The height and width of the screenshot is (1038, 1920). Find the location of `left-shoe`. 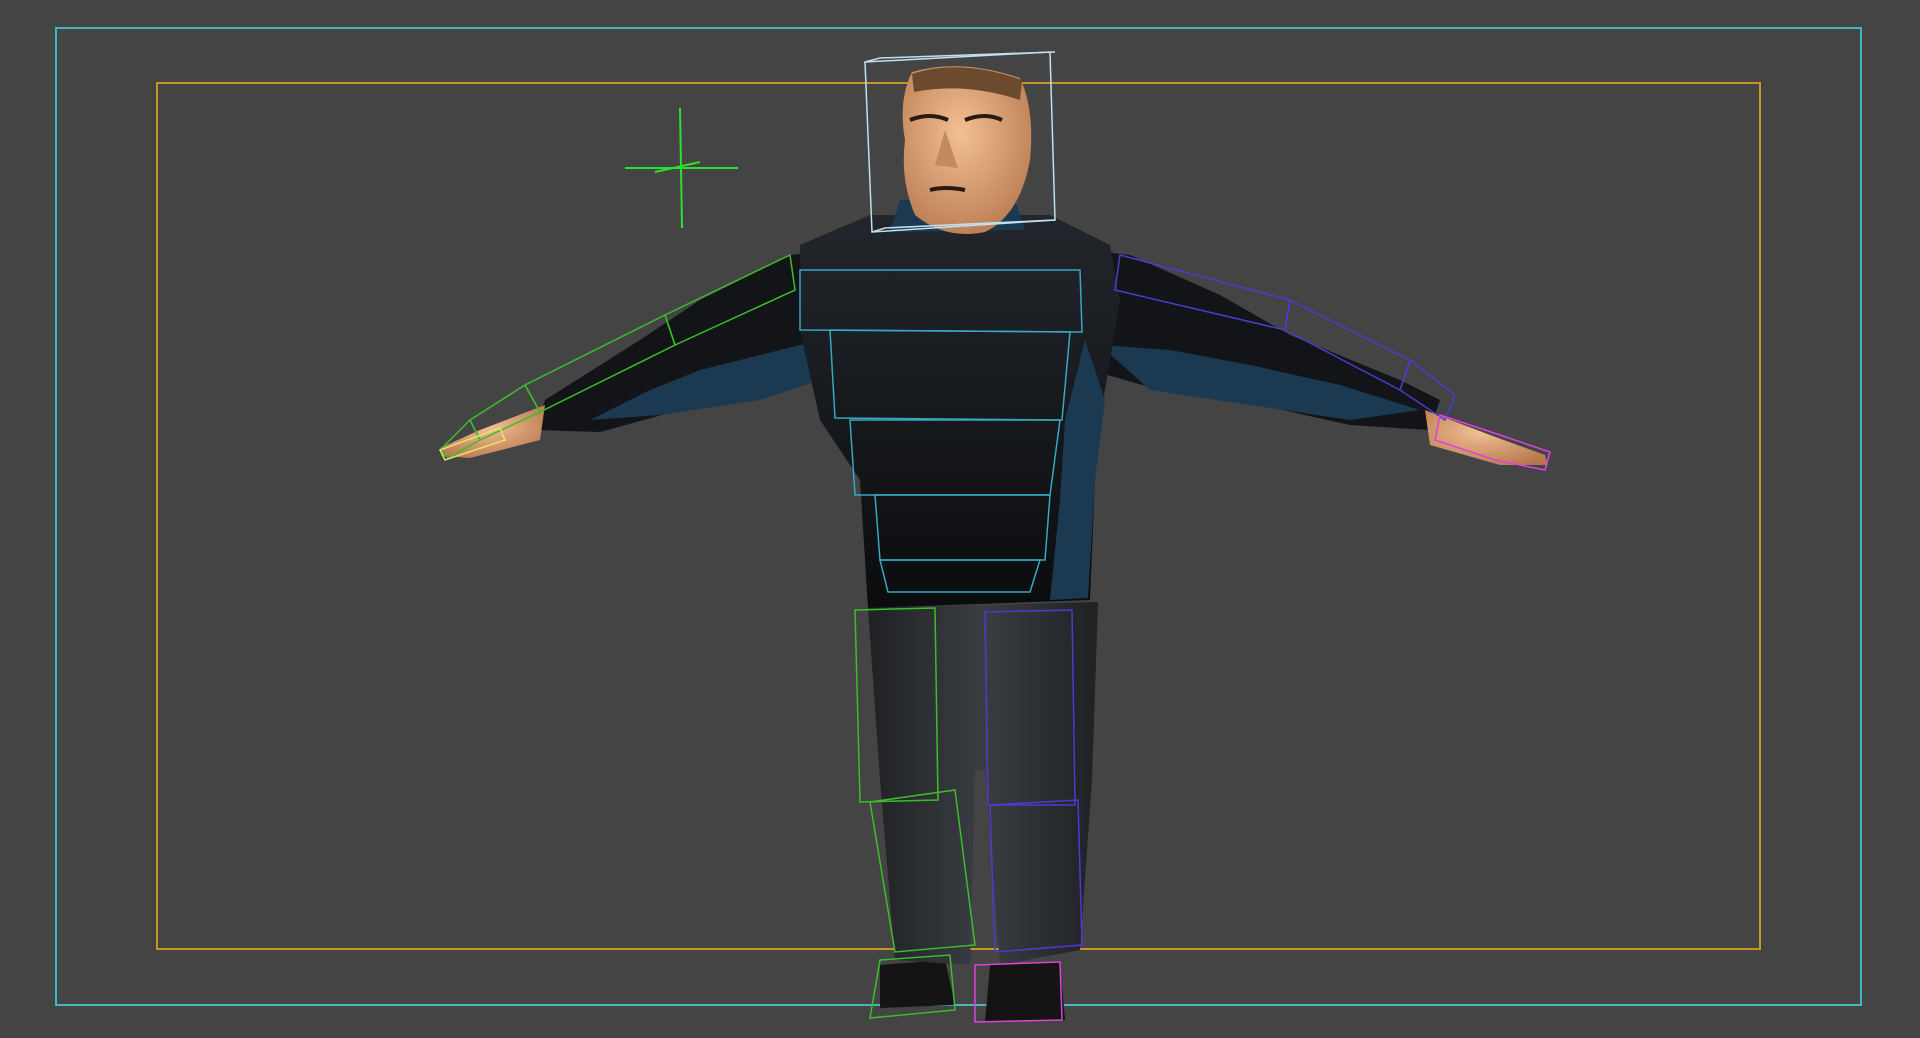

left-shoe is located at coordinates (917, 984).